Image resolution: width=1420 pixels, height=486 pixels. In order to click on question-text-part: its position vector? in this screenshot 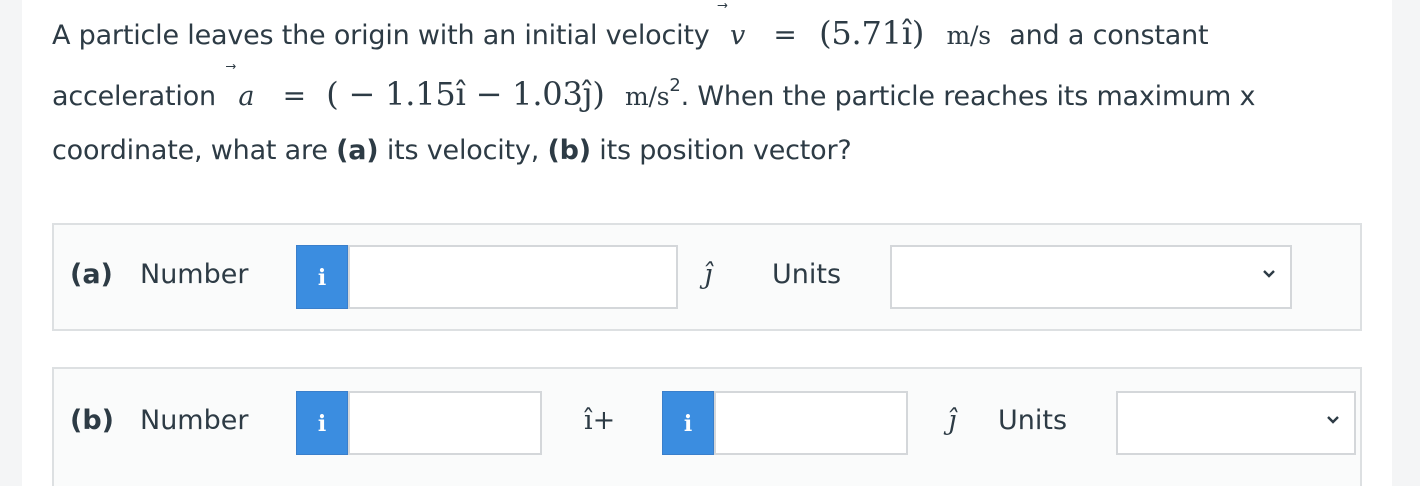, I will do `click(725, 150)`.